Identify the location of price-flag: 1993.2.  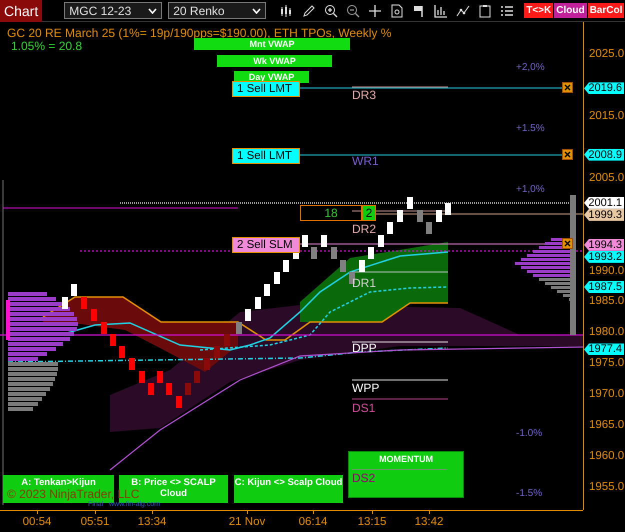
(604, 256).